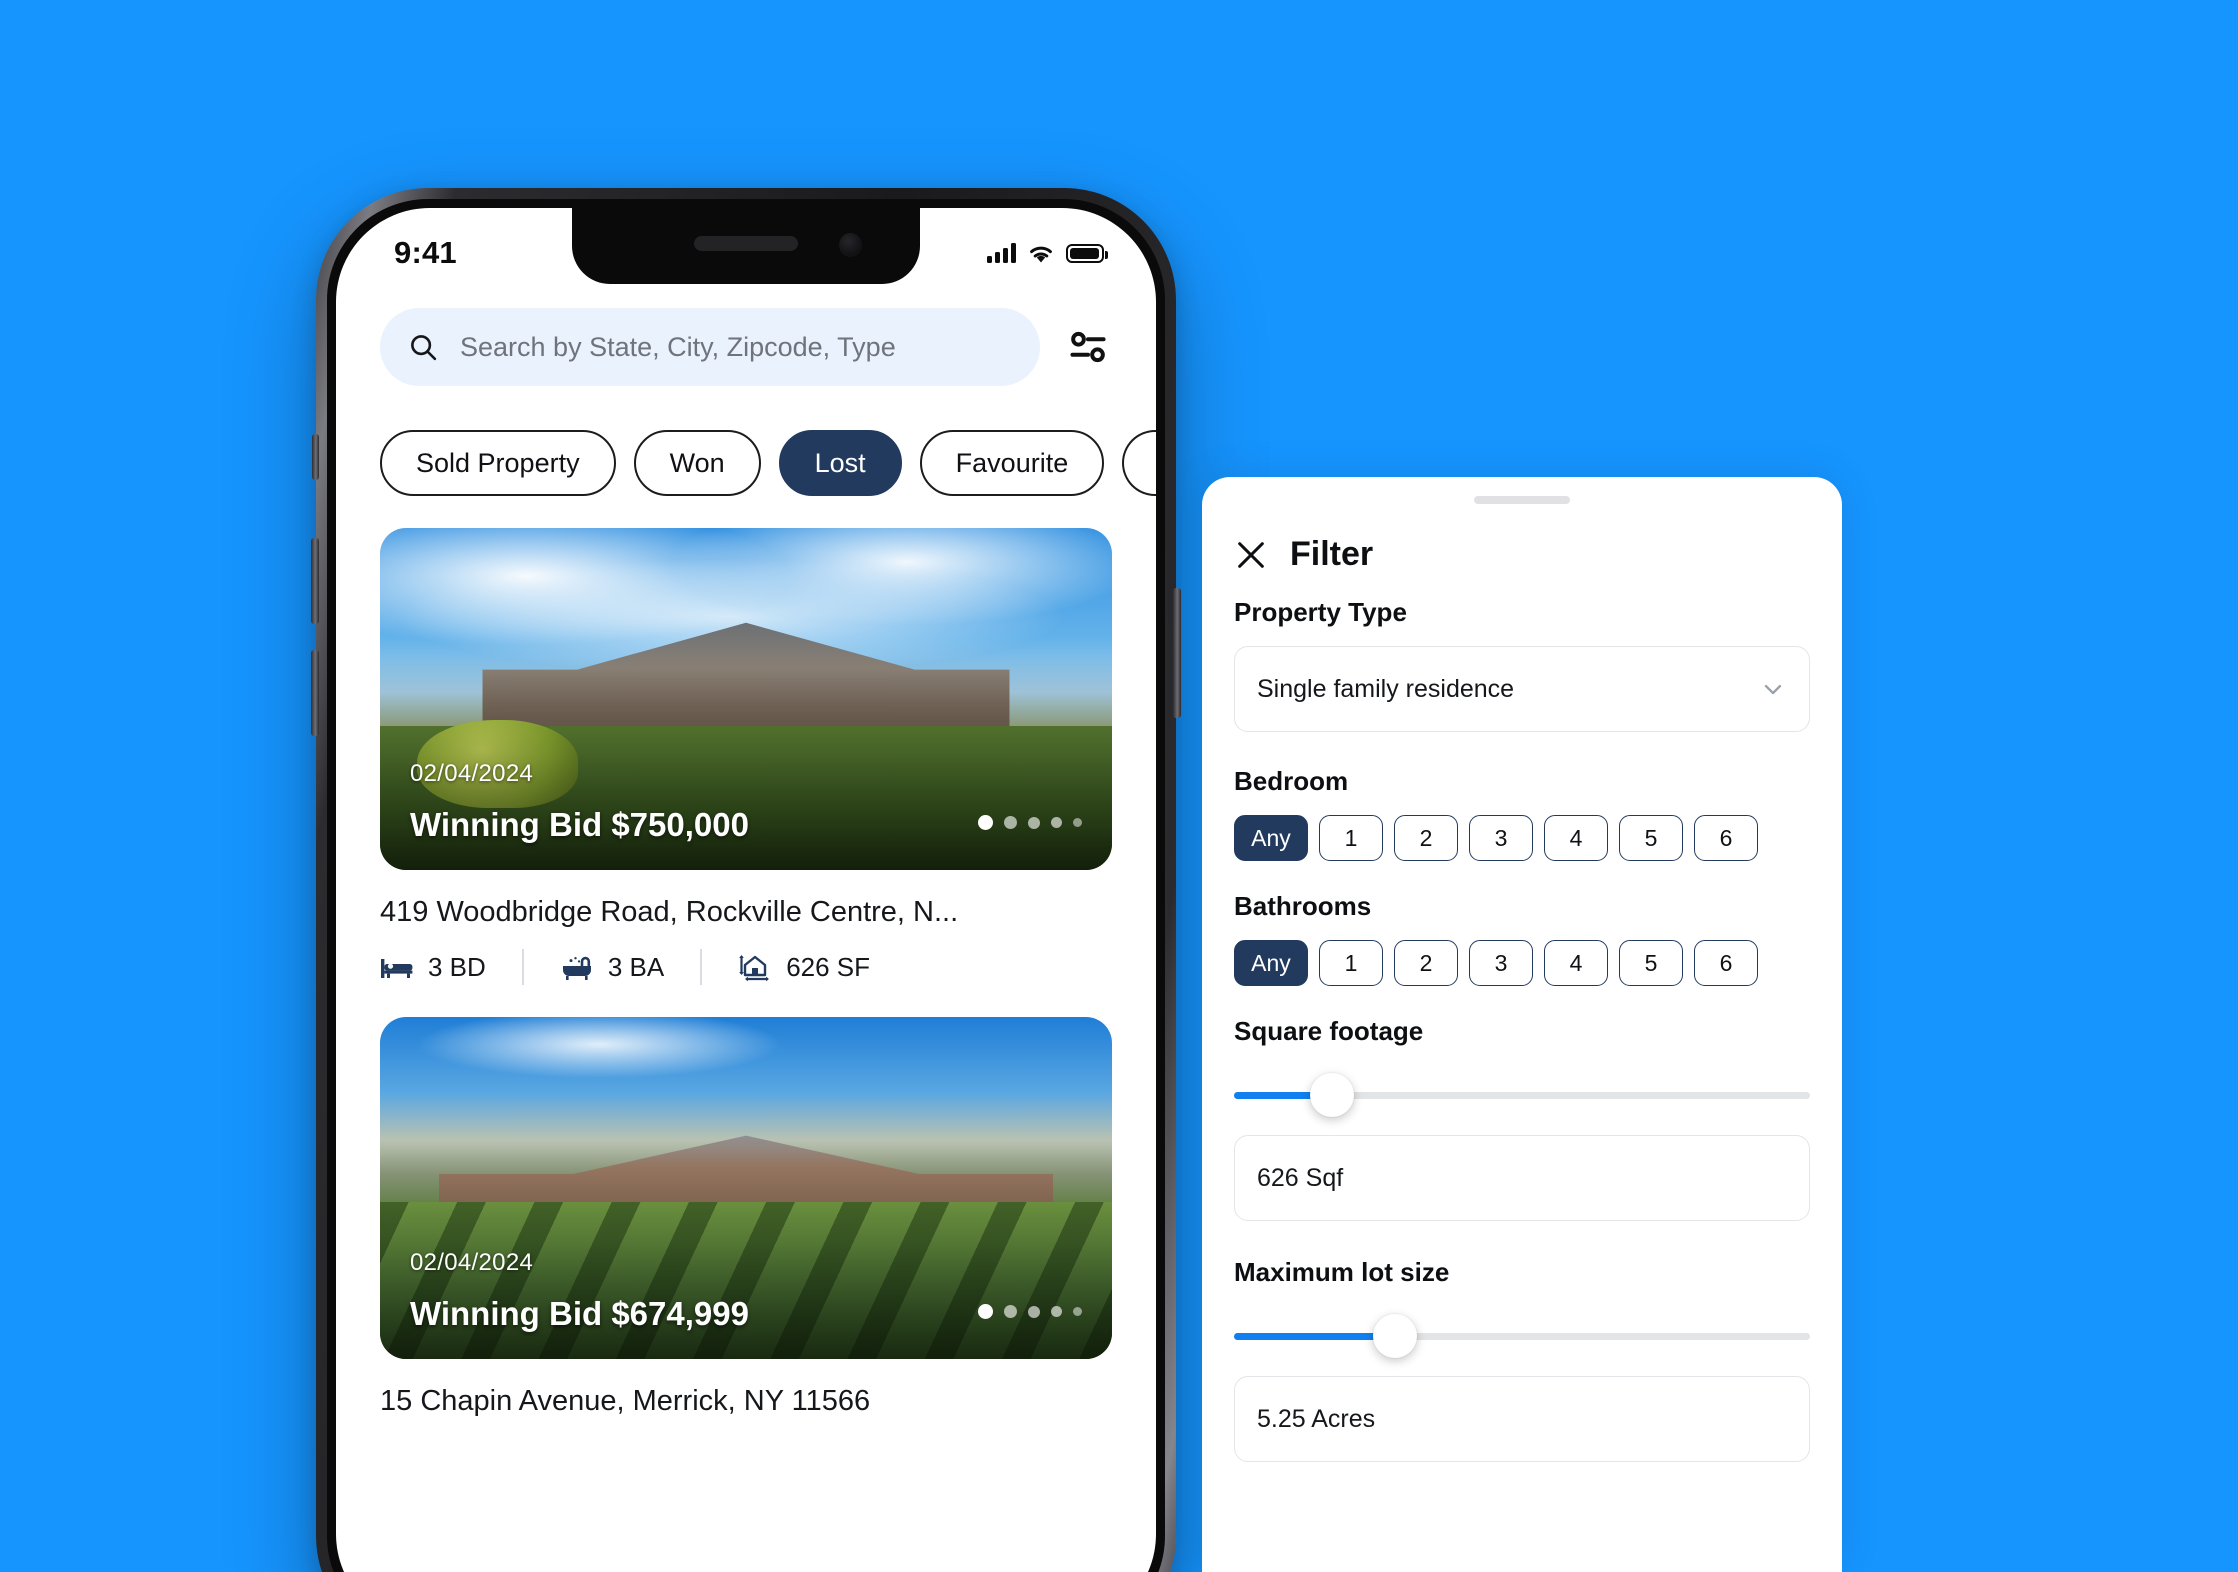 The image size is (2238, 1572). I want to click on close-icon, so click(1251, 555).